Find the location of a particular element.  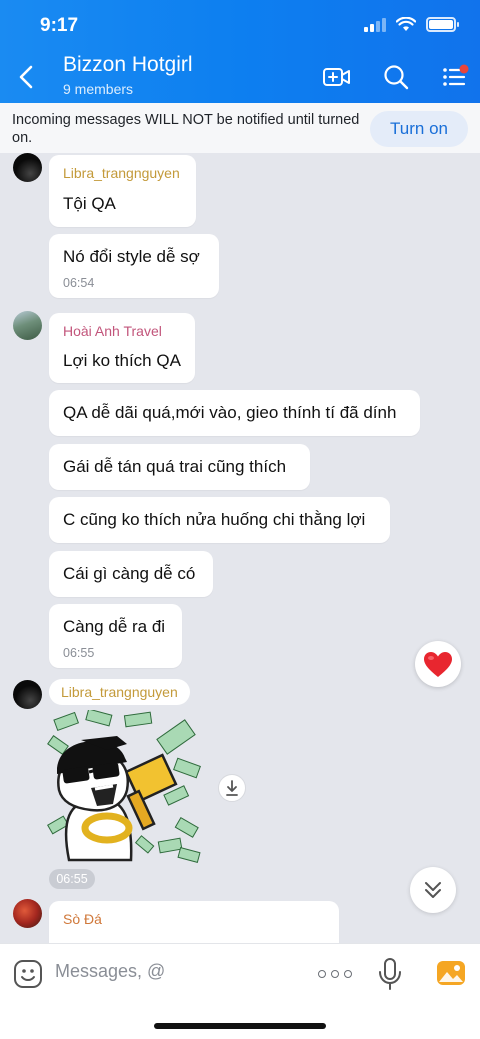

download-icon is located at coordinates (232, 788).